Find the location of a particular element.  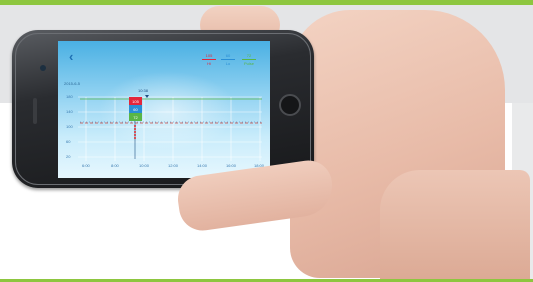

x-tick: 8:00 is located at coordinates (115, 165).